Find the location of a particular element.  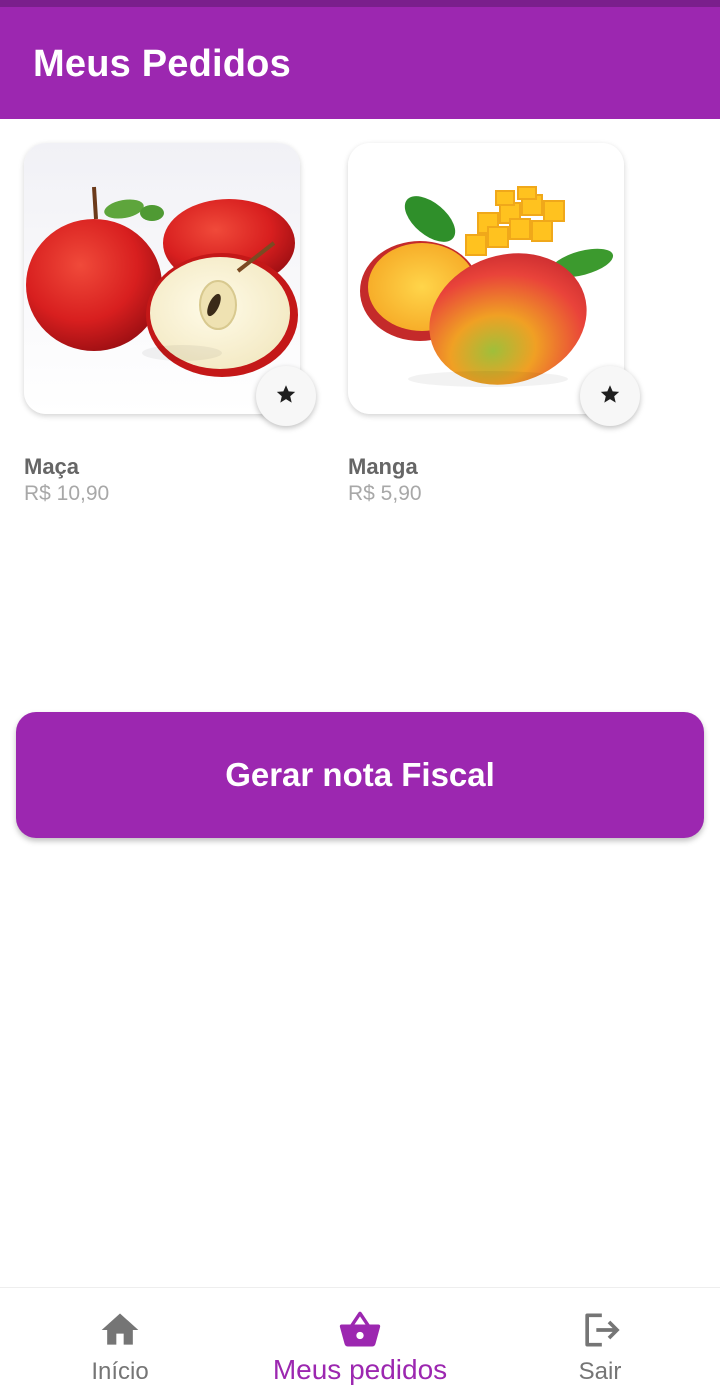

logout-icon is located at coordinates (600, 1330).